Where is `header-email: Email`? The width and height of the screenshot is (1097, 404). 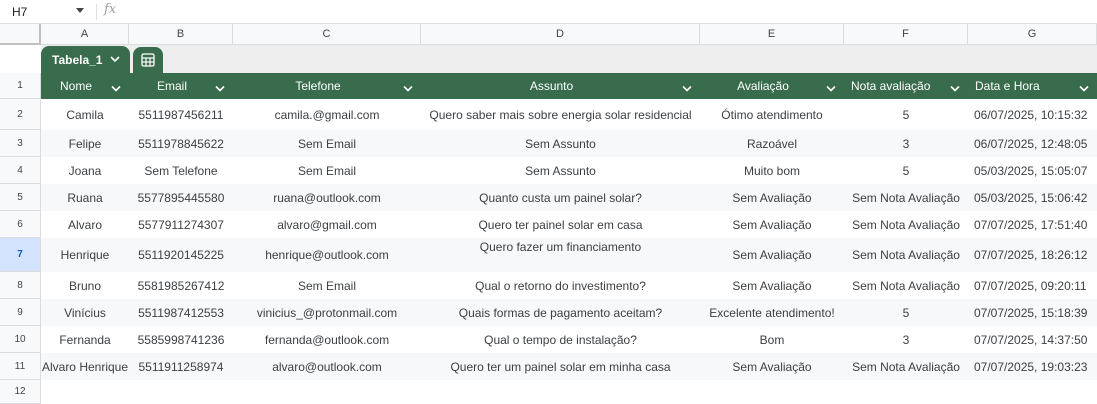
header-email: Email is located at coordinates (181, 86).